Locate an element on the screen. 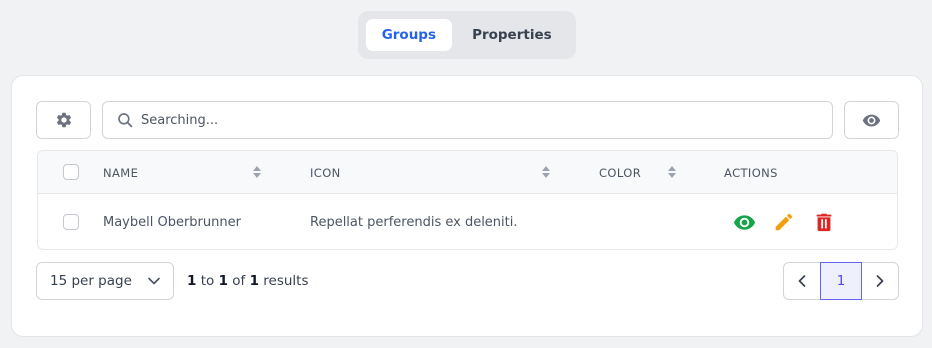  cell-icon: Repellat perferendis ex deleniti. is located at coordinates (414, 222).